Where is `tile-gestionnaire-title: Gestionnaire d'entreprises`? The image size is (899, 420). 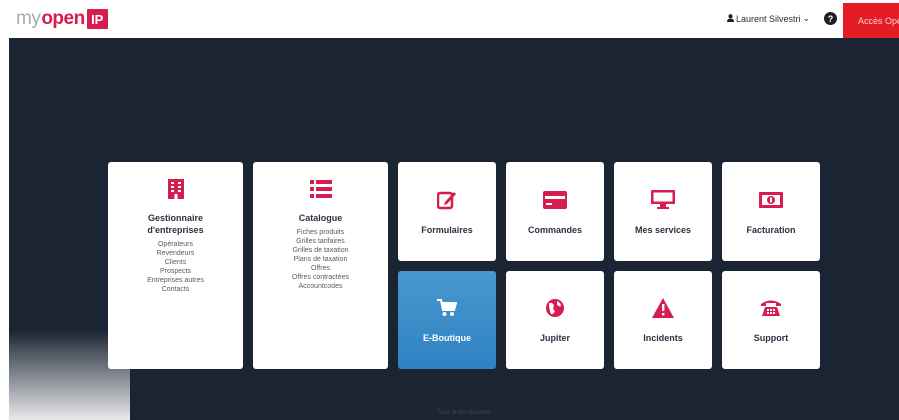 tile-gestionnaire-title: Gestionnaire d'entreprises is located at coordinates (175, 224).